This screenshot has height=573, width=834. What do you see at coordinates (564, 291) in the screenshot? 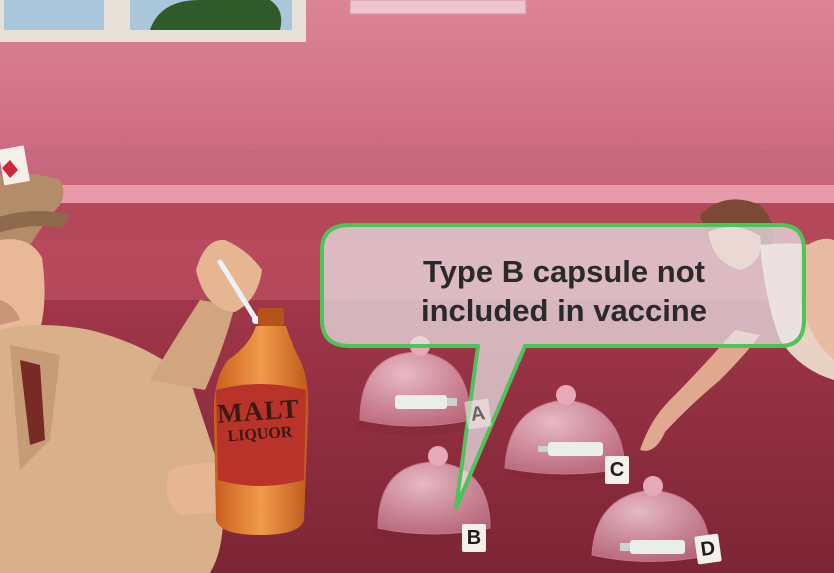
I see `callout-text: Type B capsule not included in vaccine` at bounding box center [564, 291].